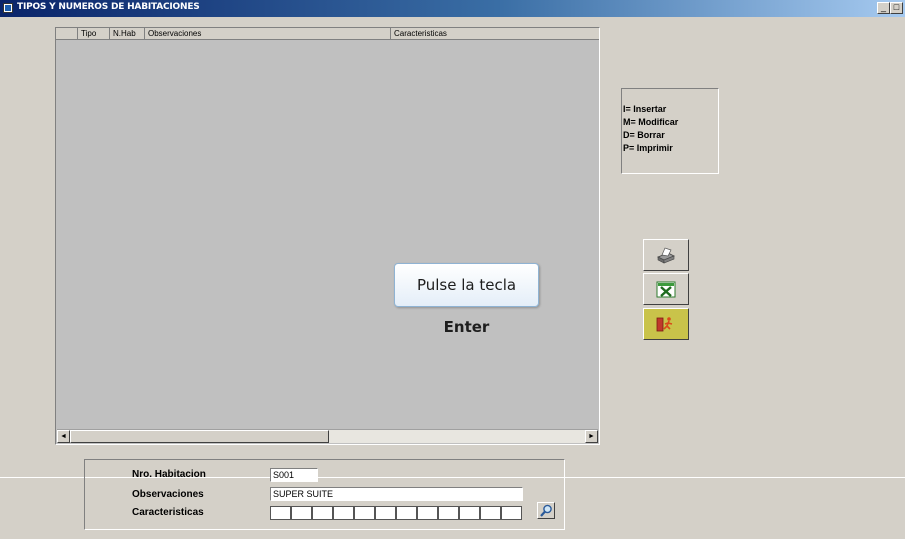  Describe the element at coordinates (452, 8) in the screenshot. I see `window-titlebar: TIPOS Y NUMEROS DE HABITACIONES _ □` at that location.